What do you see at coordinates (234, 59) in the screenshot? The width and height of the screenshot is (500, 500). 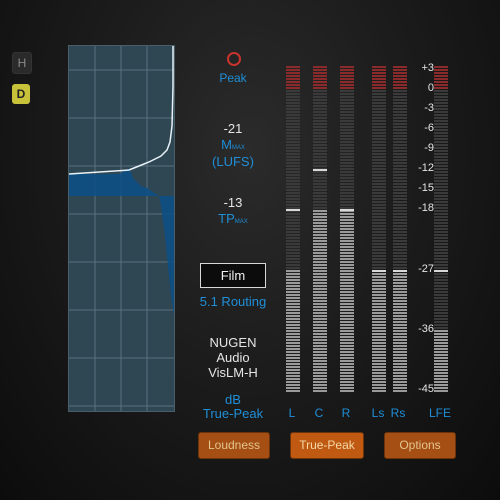 I see `peak-indicator-icon` at bounding box center [234, 59].